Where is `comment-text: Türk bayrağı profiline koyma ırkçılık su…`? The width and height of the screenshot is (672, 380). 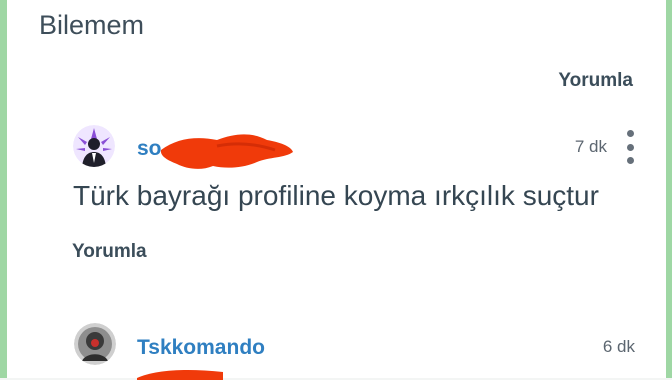 comment-text: Türk bayrağı profiline koyma ırkçılık su… is located at coordinates (336, 195).